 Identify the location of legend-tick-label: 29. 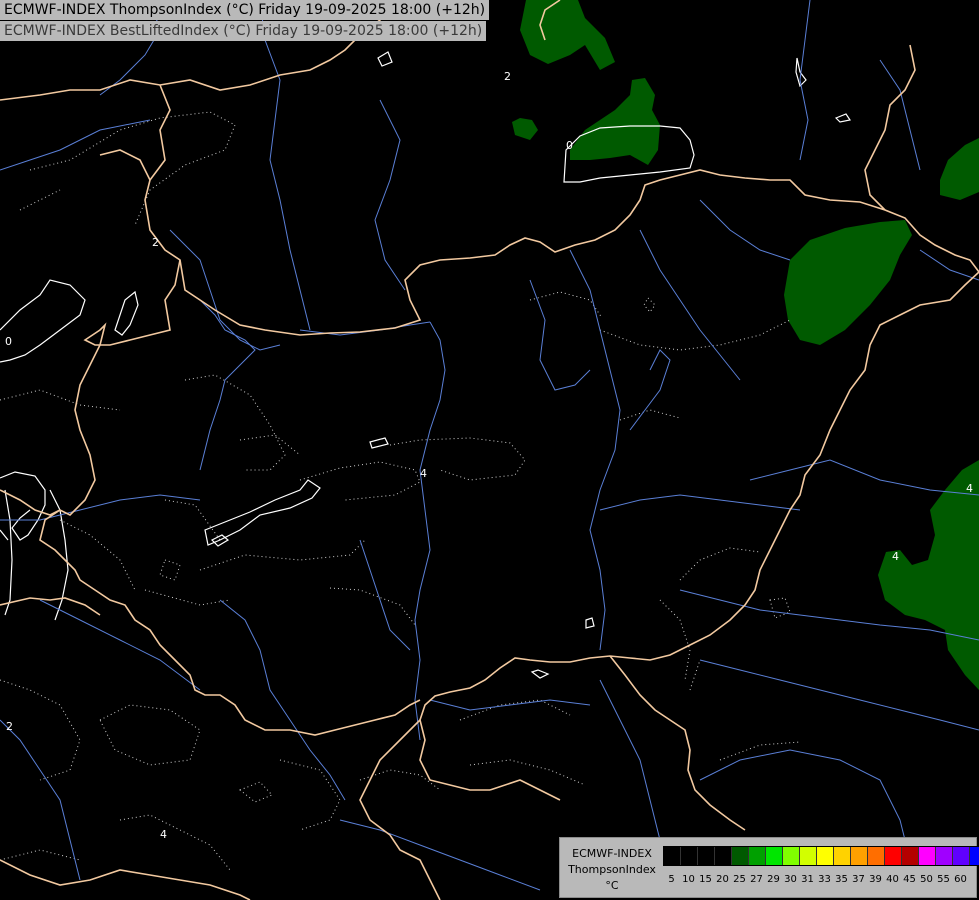
(773, 879).